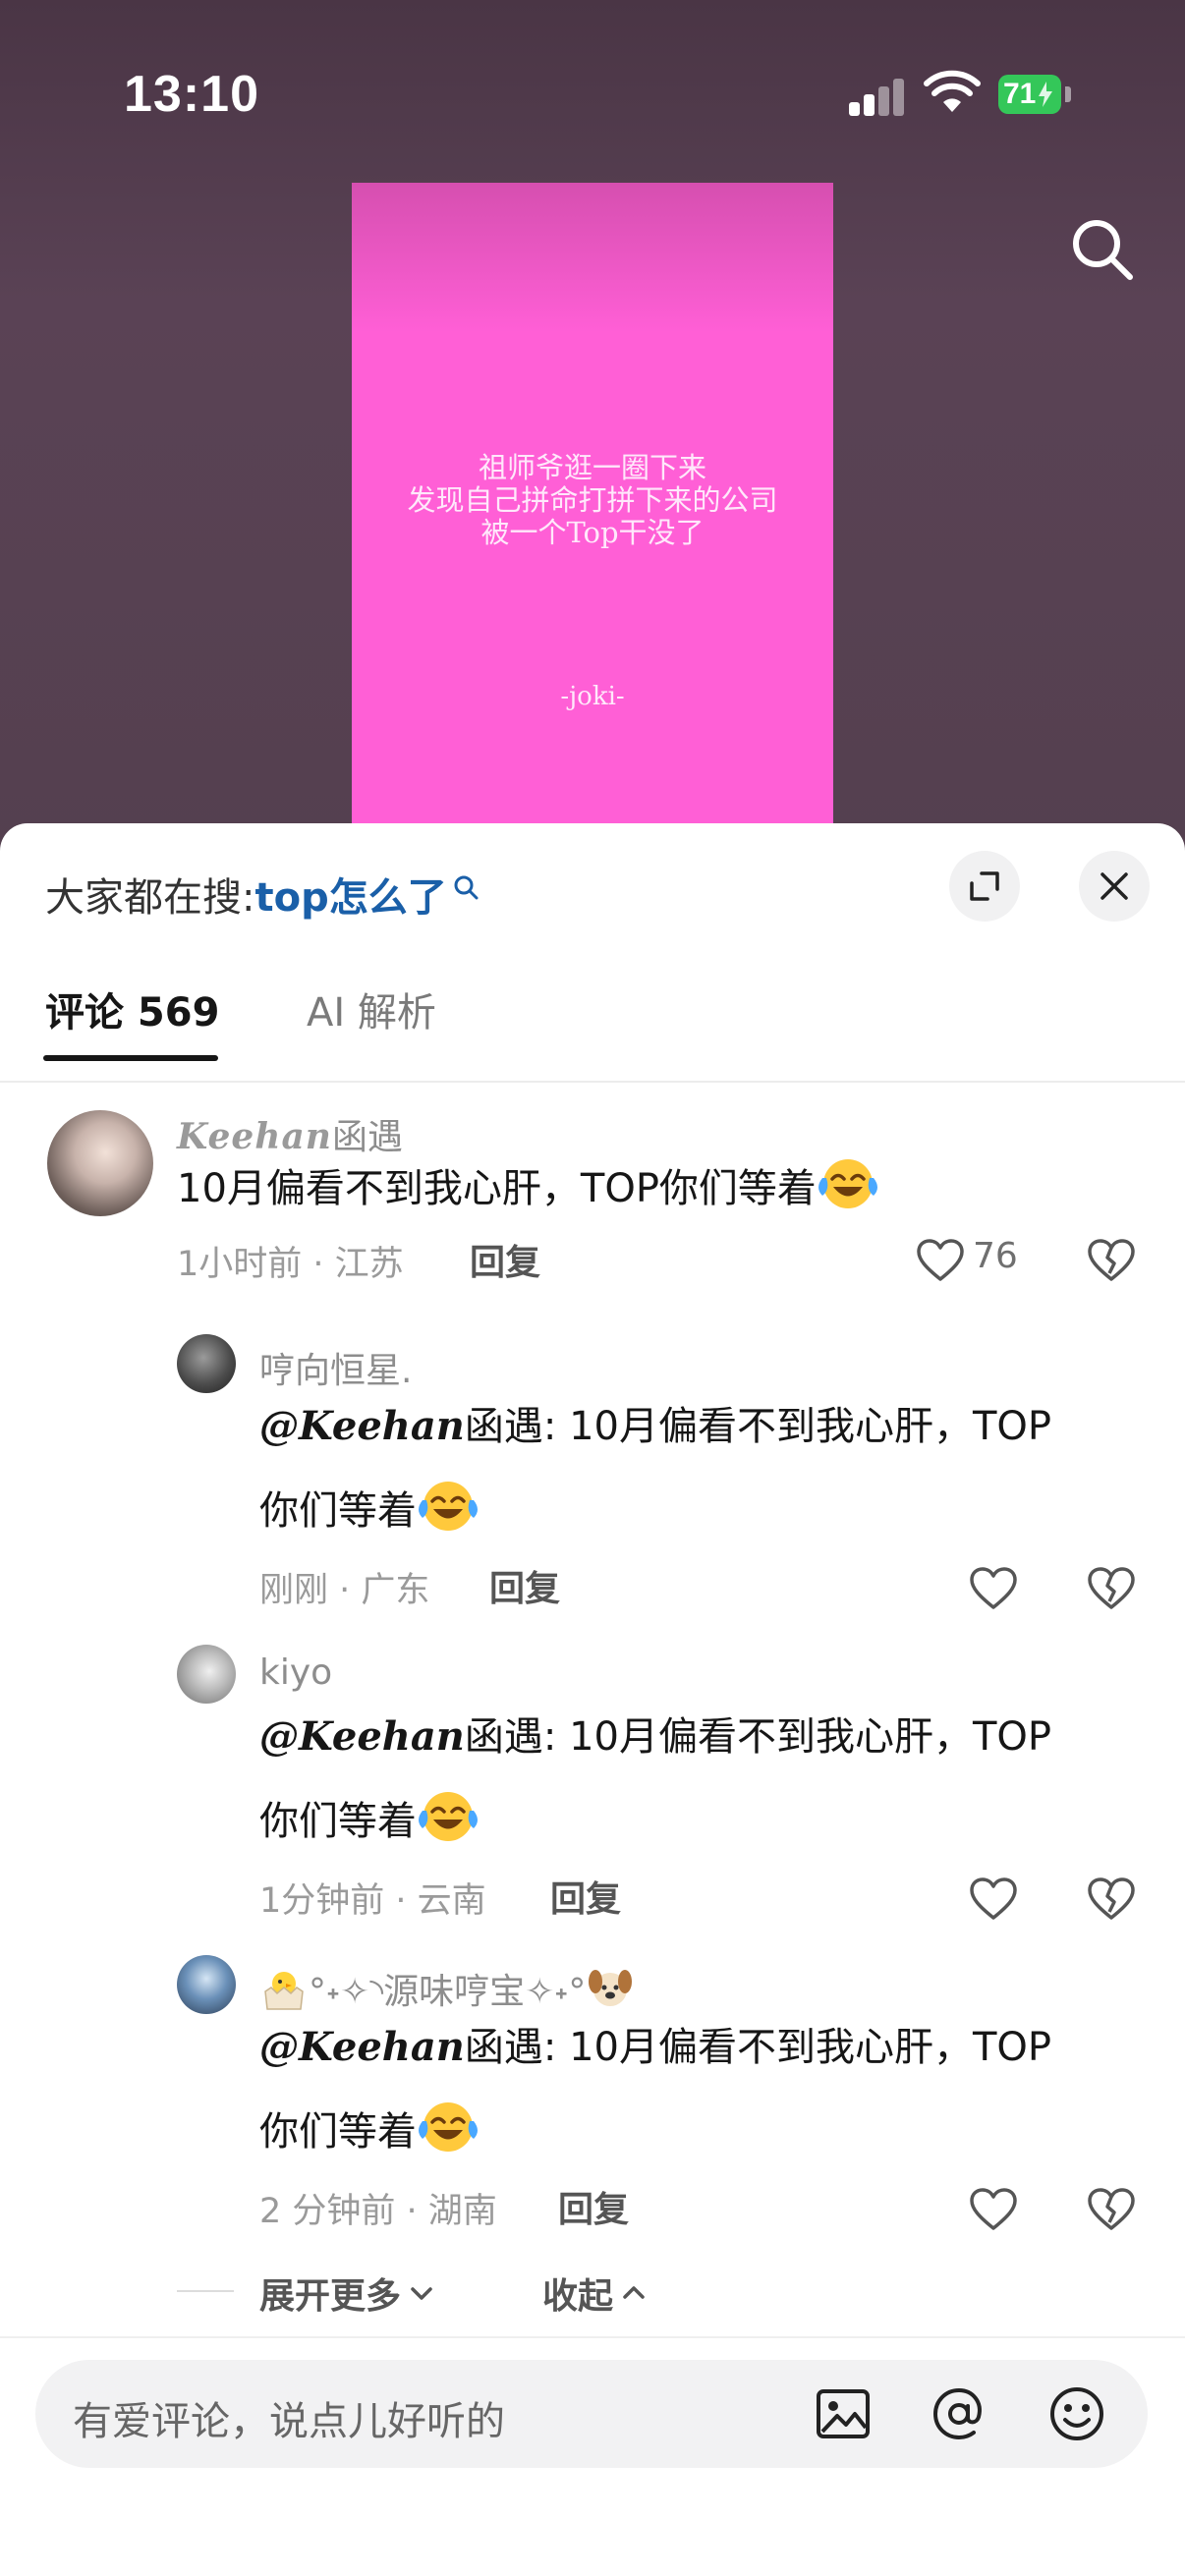 This screenshot has width=1185, height=2576. Describe the element at coordinates (996, 1256) in the screenshot. I see `like-count: 76` at that location.